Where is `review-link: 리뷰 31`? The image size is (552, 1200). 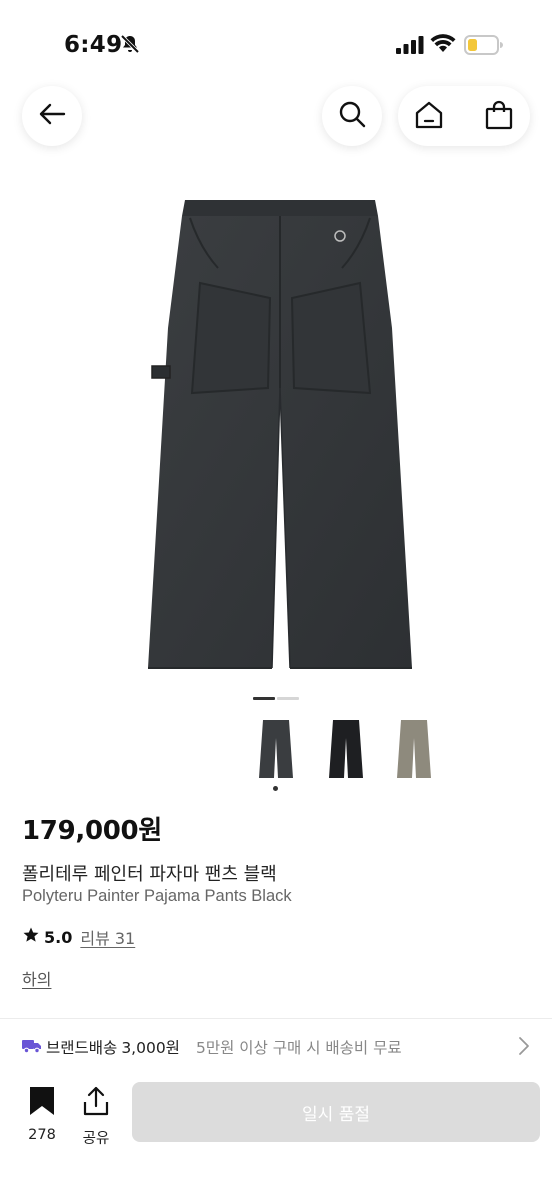
review-link: 리뷰 31 is located at coordinates (107, 937).